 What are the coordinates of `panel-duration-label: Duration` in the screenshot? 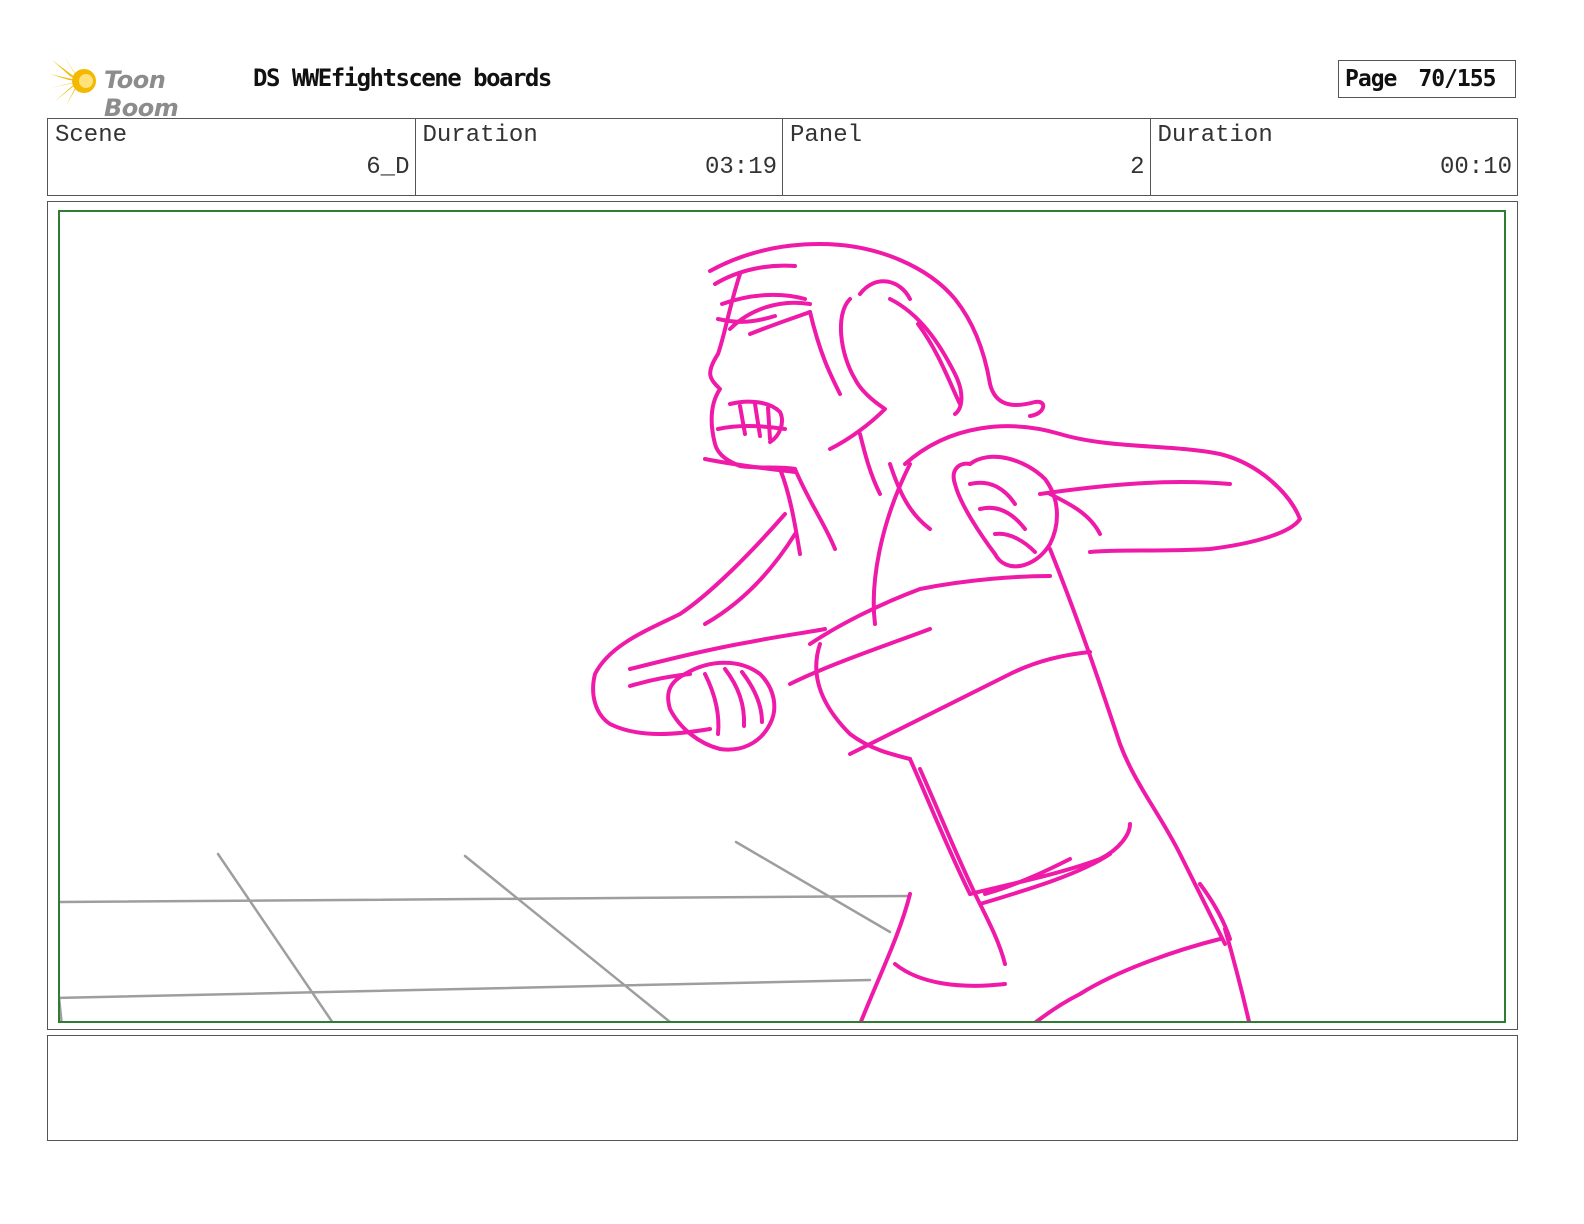 It's located at (1215, 135).